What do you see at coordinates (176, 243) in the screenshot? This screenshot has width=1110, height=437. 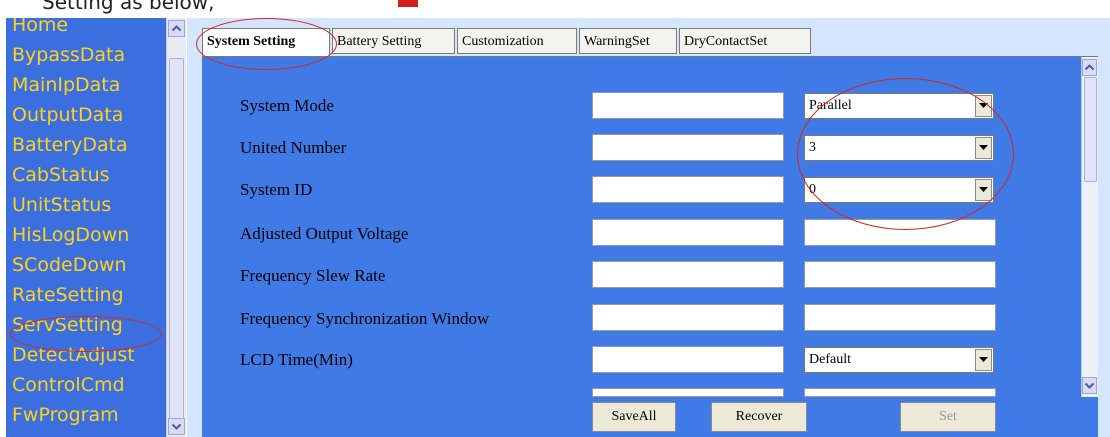 I see `nav-scroll-thumb` at bounding box center [176, 243].